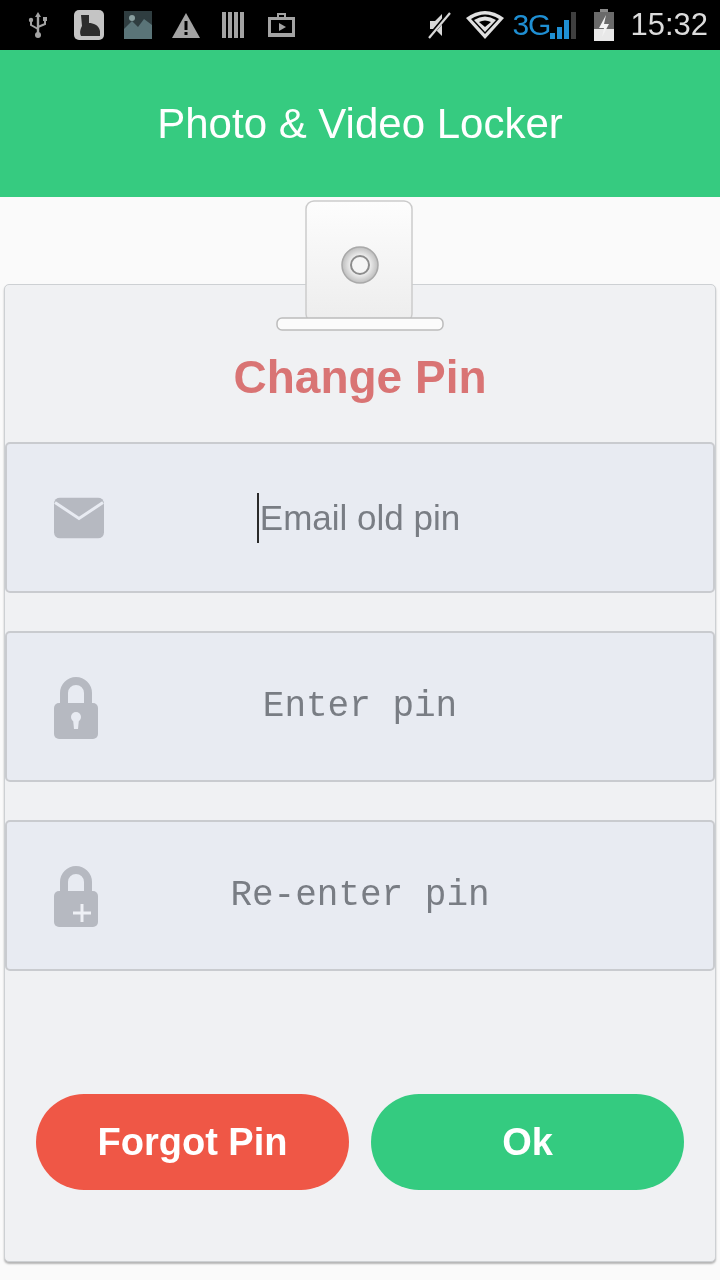 The height and width of the screenshot is (1280, 720). I want to click on pin-field: Re-enter pin, so click(360, 895).